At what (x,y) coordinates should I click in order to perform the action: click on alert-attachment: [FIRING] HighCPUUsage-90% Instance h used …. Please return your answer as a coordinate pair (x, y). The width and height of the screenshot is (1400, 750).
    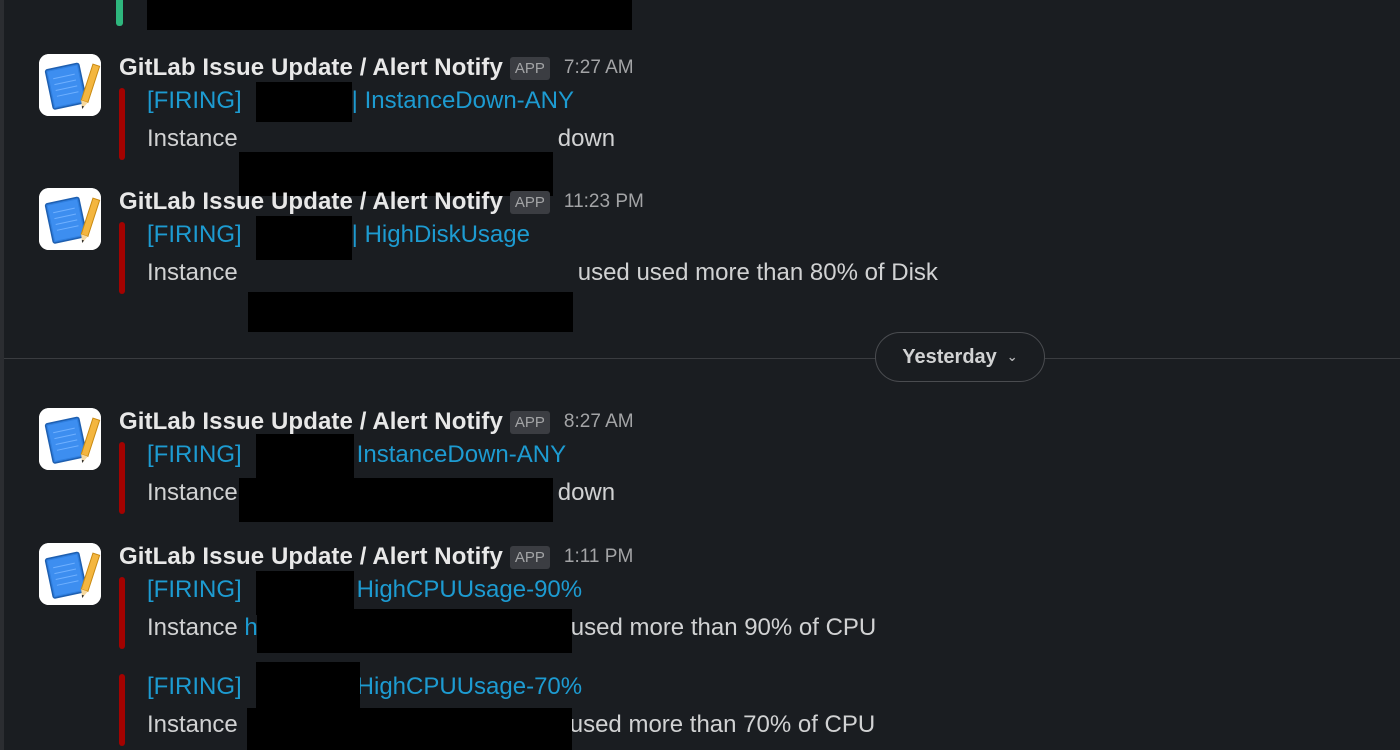
    Looking at the image, I should click on (719, 612).